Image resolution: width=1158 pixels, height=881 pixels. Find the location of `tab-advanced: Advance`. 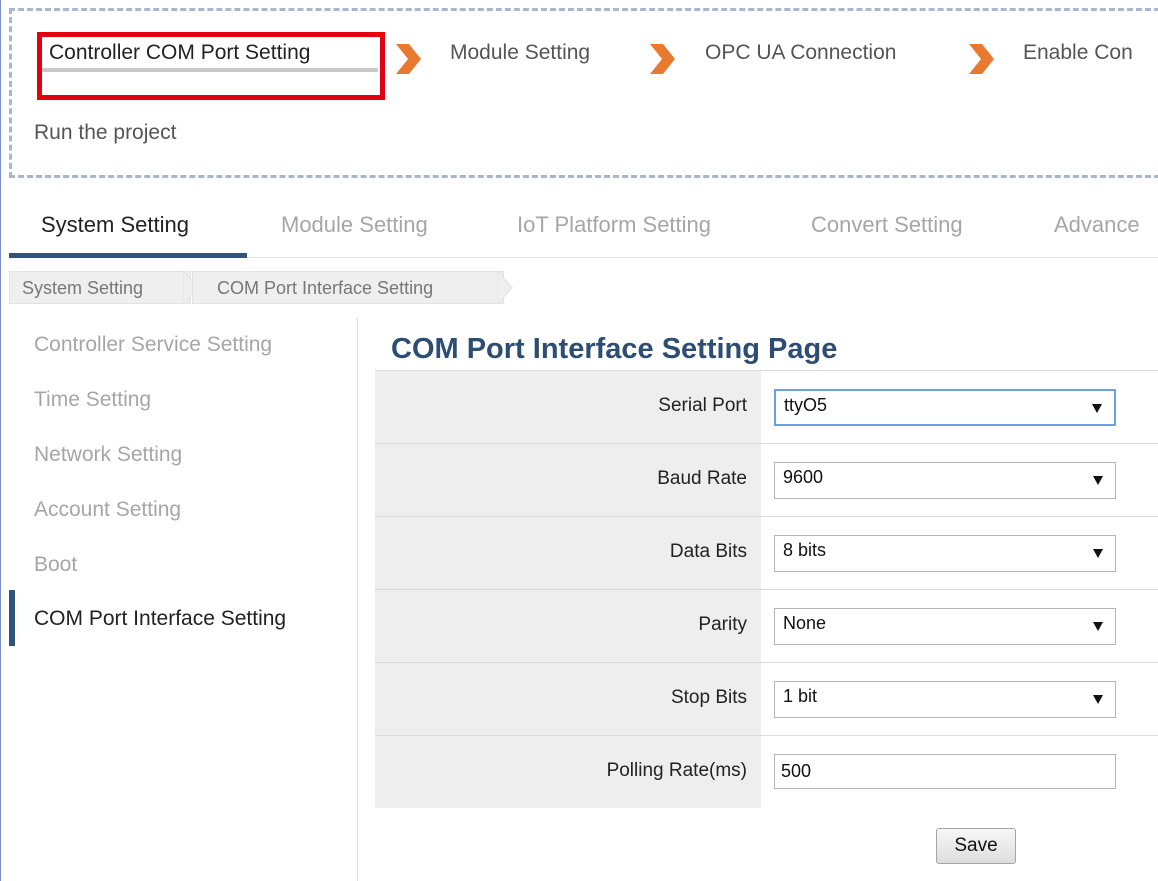

tab-advanced: Advance is located at coordinates (1097, 225).